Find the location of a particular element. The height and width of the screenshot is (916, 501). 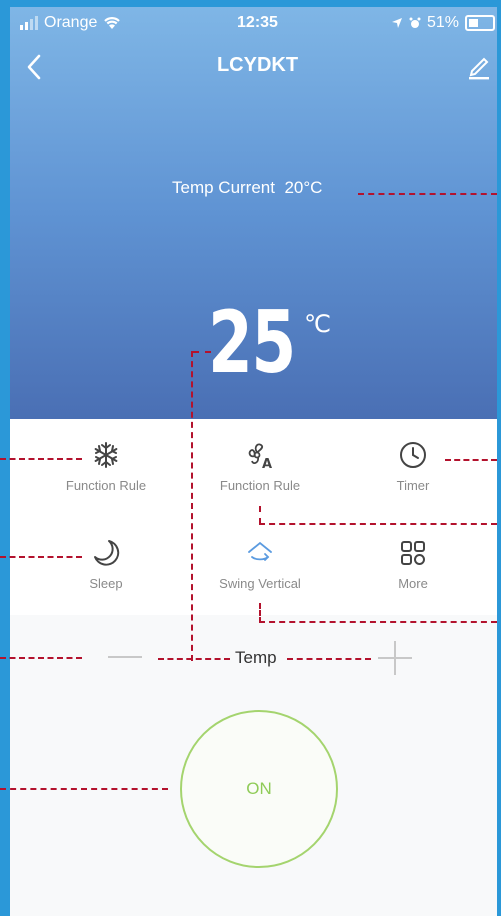

page-title: LCYDKT is located at coordinates (257, 65).